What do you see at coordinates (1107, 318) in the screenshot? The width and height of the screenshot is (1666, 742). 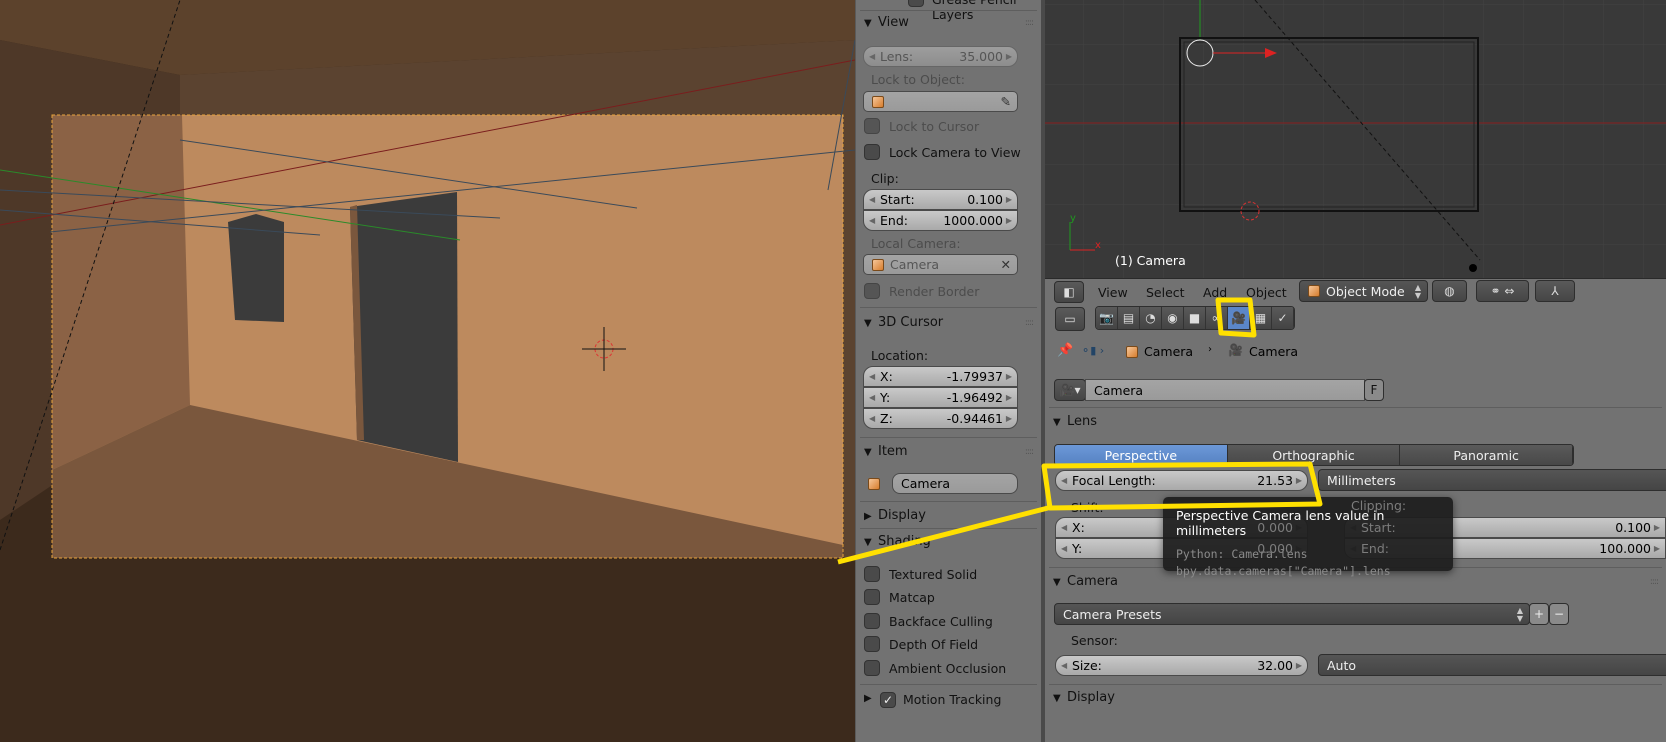 I see `tab-render-icon: 📷` at bounding box center [1107, 318].